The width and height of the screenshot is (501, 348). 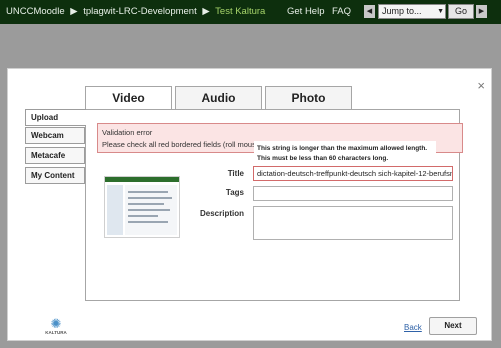 What do you see at coordinates (453, 326) in the screenshot?
I see `next-button: Next` at bounding box center [453, 326].